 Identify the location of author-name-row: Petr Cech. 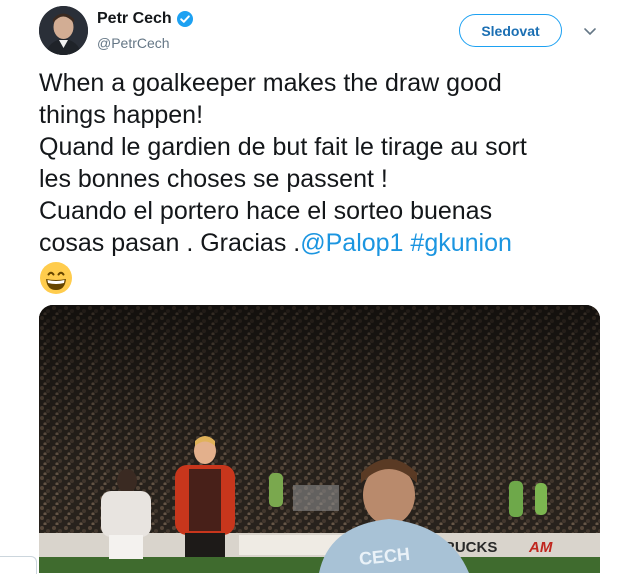
(145, 19).